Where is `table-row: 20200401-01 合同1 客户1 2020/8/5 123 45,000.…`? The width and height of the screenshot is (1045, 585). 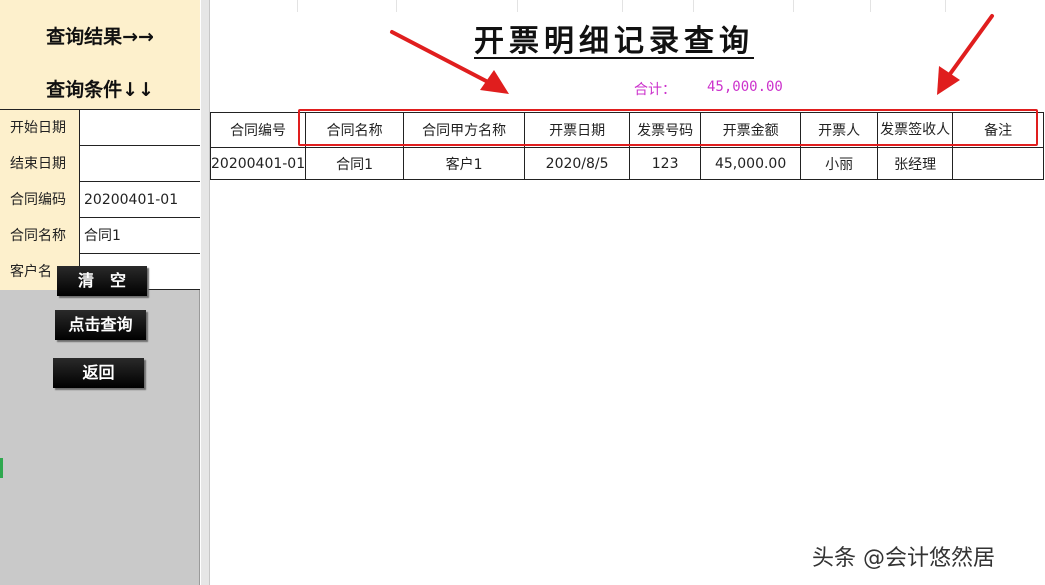
table-row: 20200401-01 合同1 客户1 2020/8/5 123 45,000.… is located at coordinates (627, 163).